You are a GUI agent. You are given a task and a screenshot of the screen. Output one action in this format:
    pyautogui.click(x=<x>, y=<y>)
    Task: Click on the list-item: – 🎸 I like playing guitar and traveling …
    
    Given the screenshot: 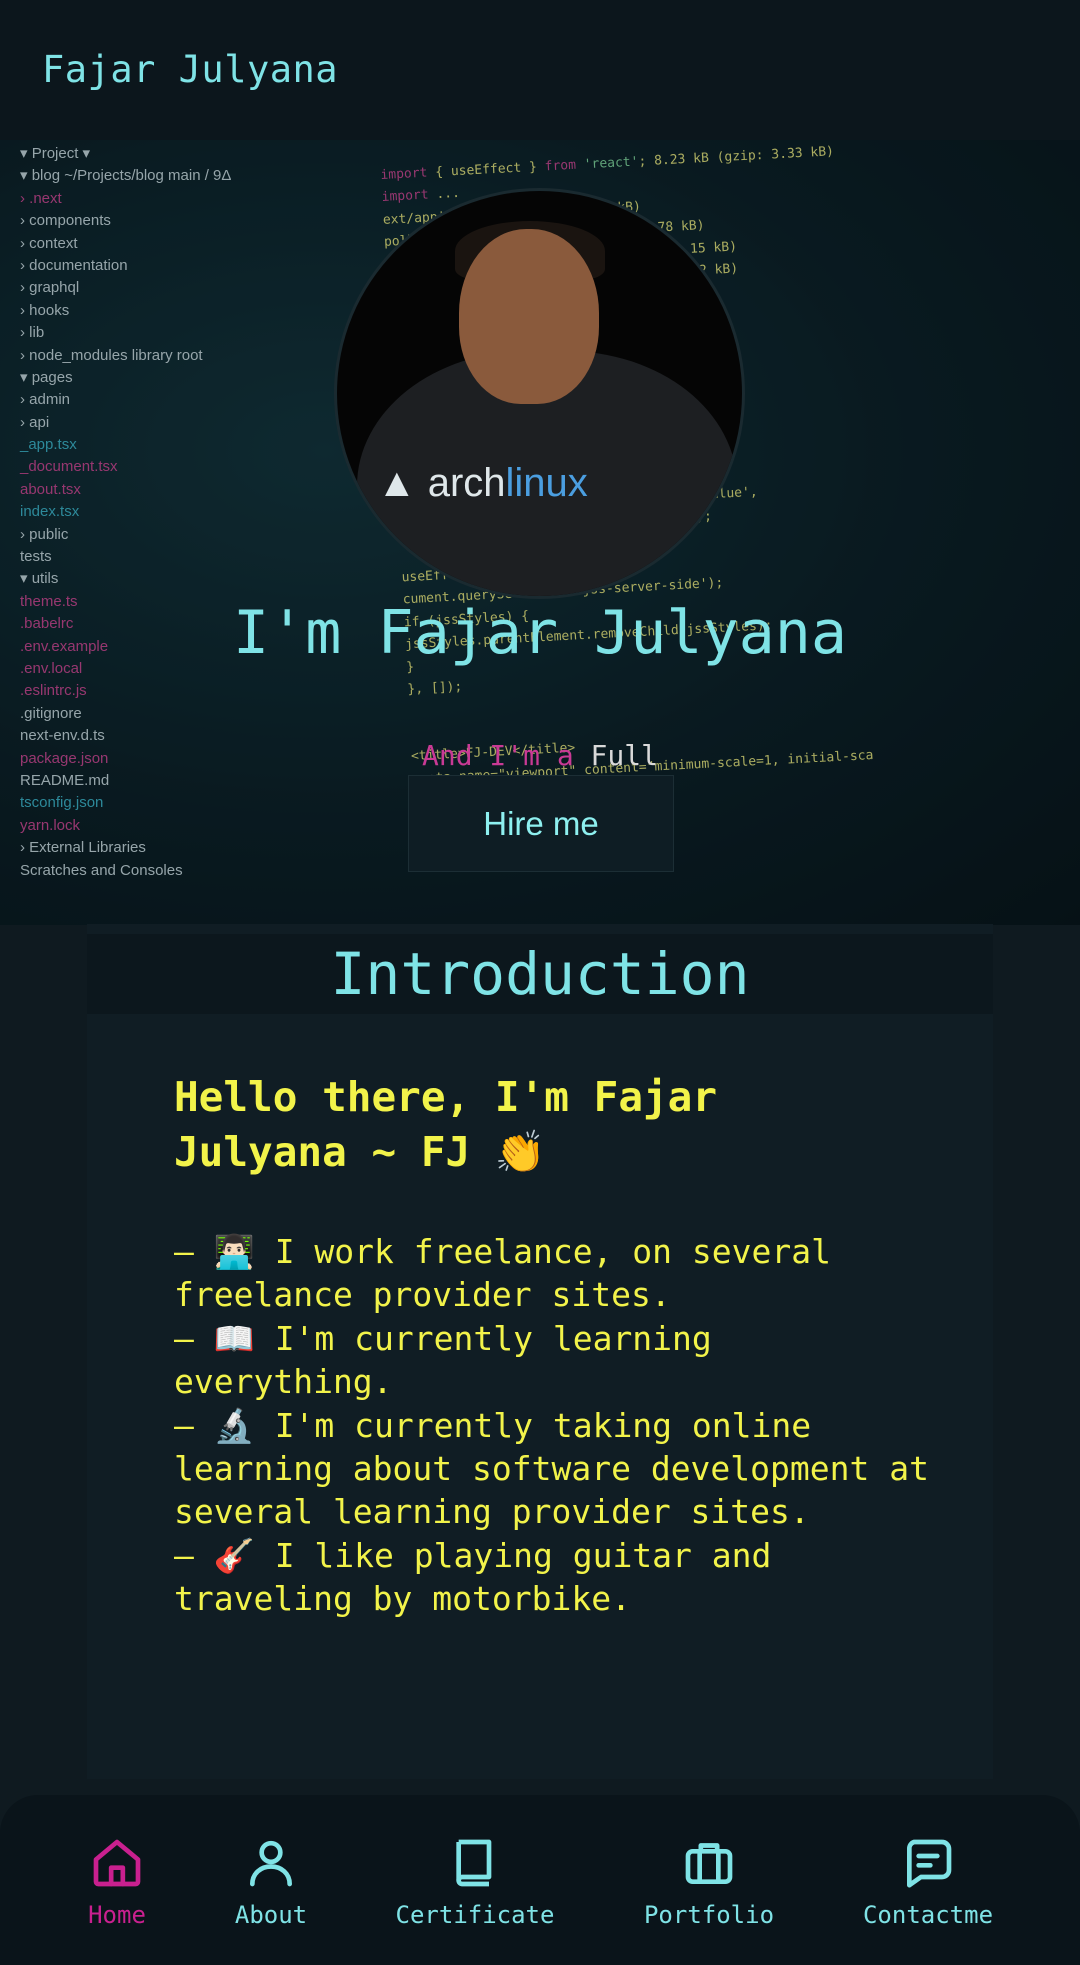 What is the action you would take?
    pyautogui.click(x=473, y=1577)
    